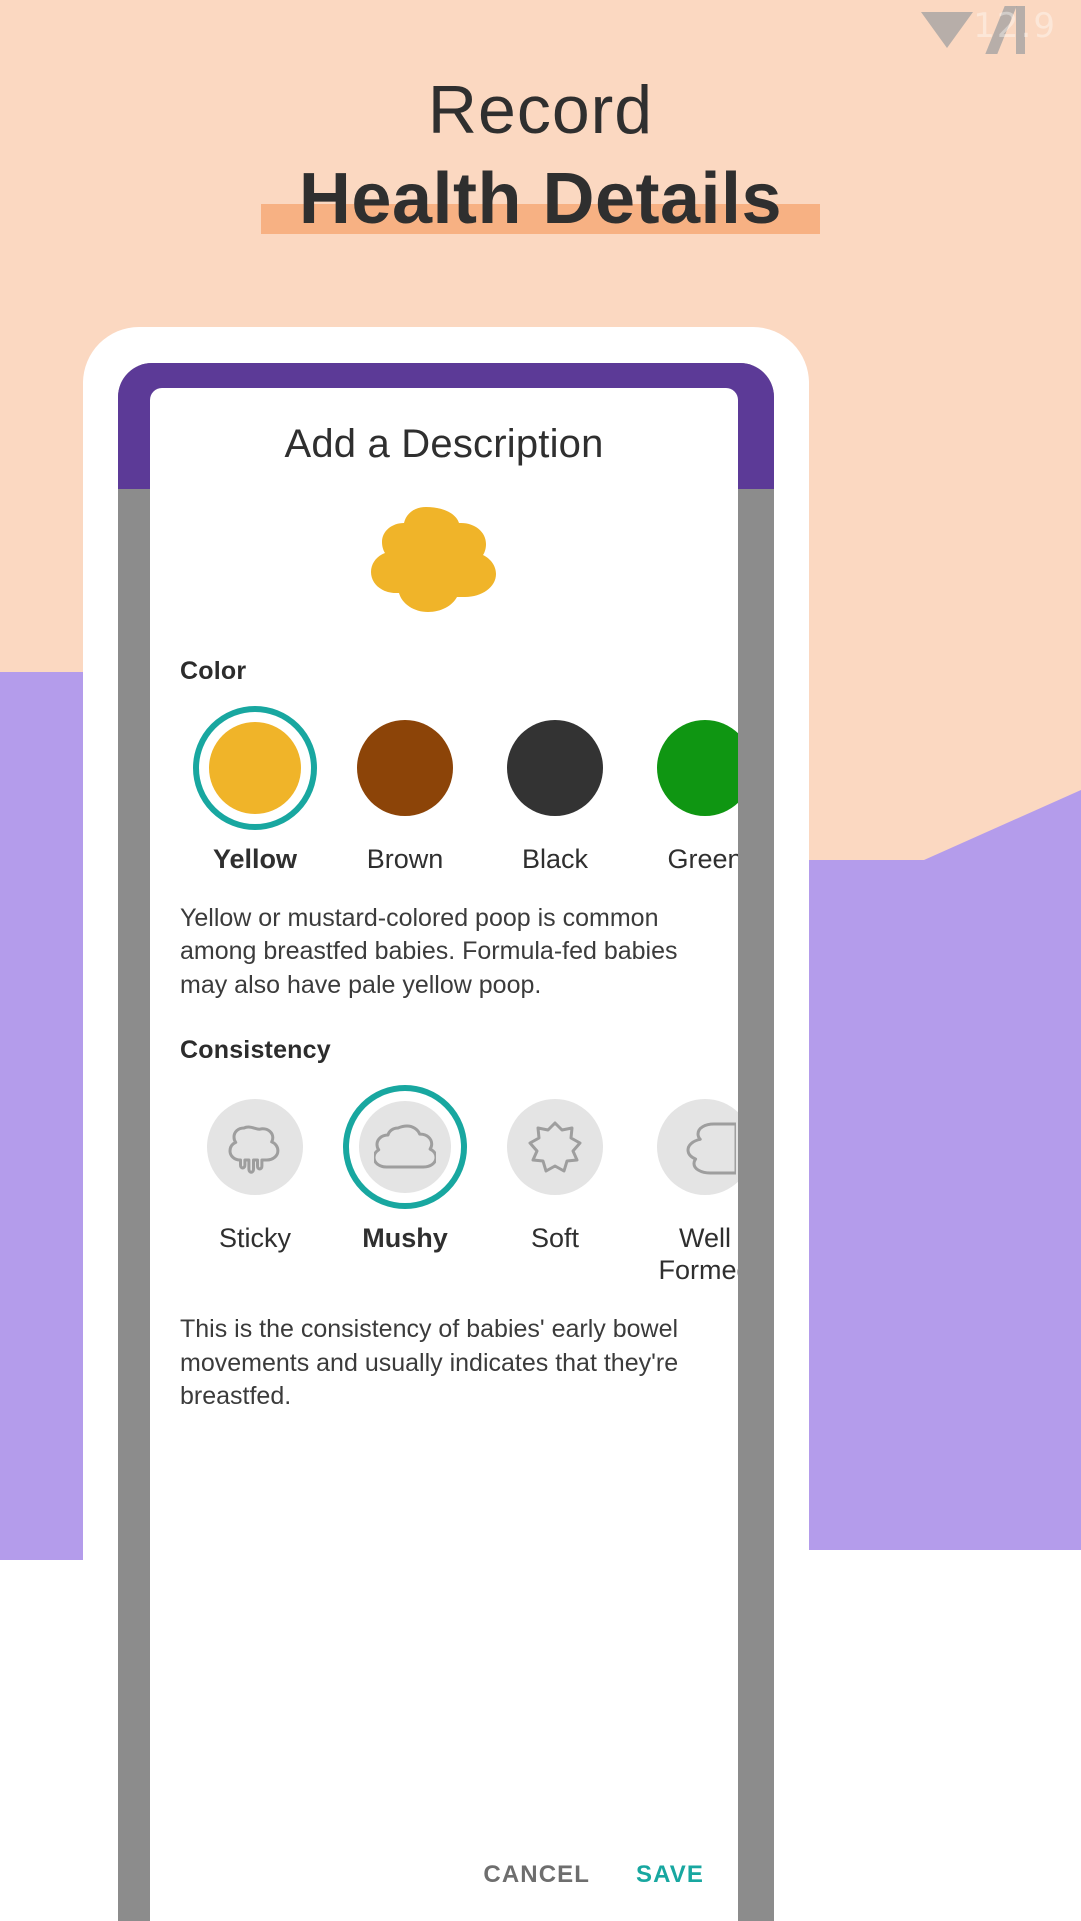 This screenshot has height=1921, width=1081. What do you see at coordinates (255, 1050) in the screenshot?
I see `consistency-section-heading: Consistency` at bounding box center [255, 1050].